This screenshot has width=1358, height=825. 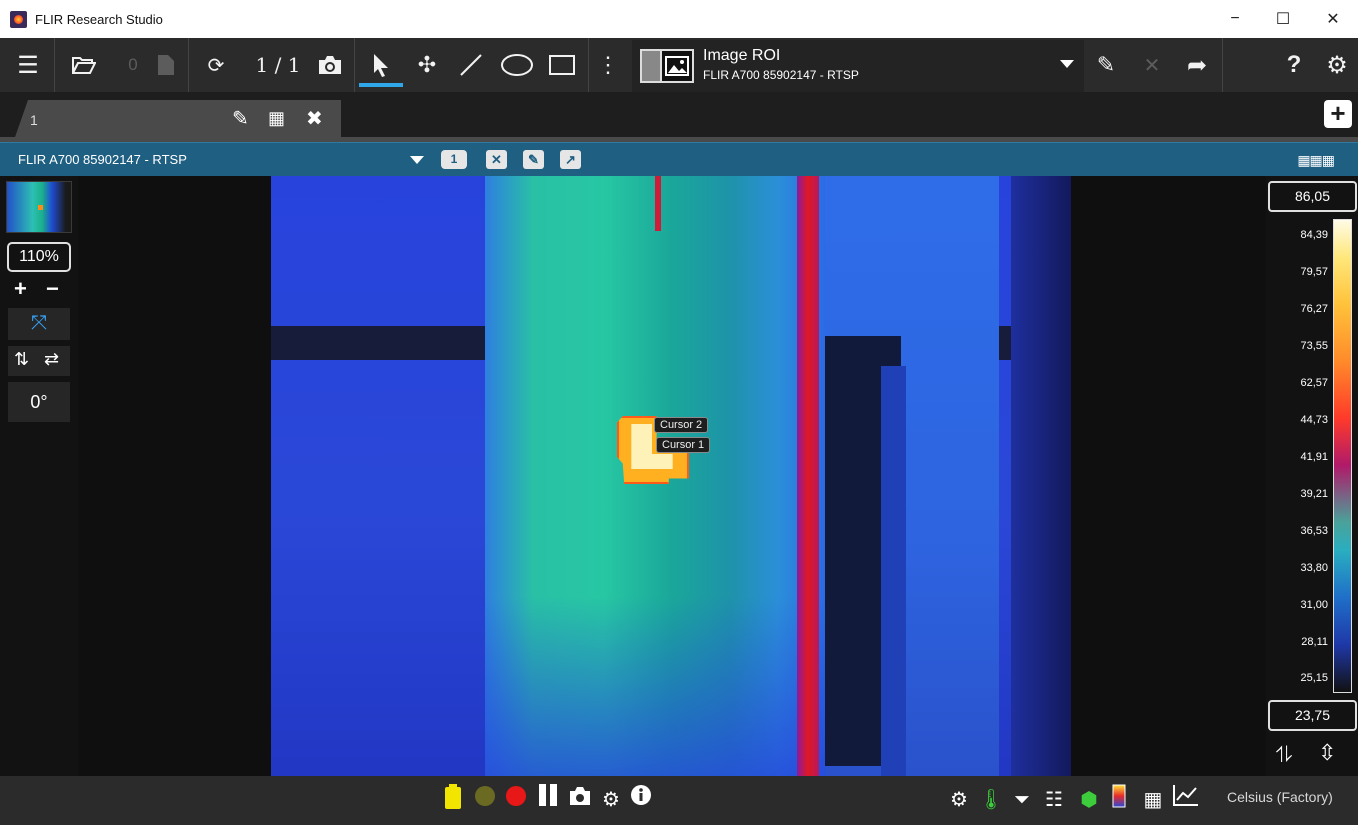 What do you see at coordinates (1337, 65) in the screenshot?
I see `gear-icon: ⚙` at bounding box center [1337, 65].